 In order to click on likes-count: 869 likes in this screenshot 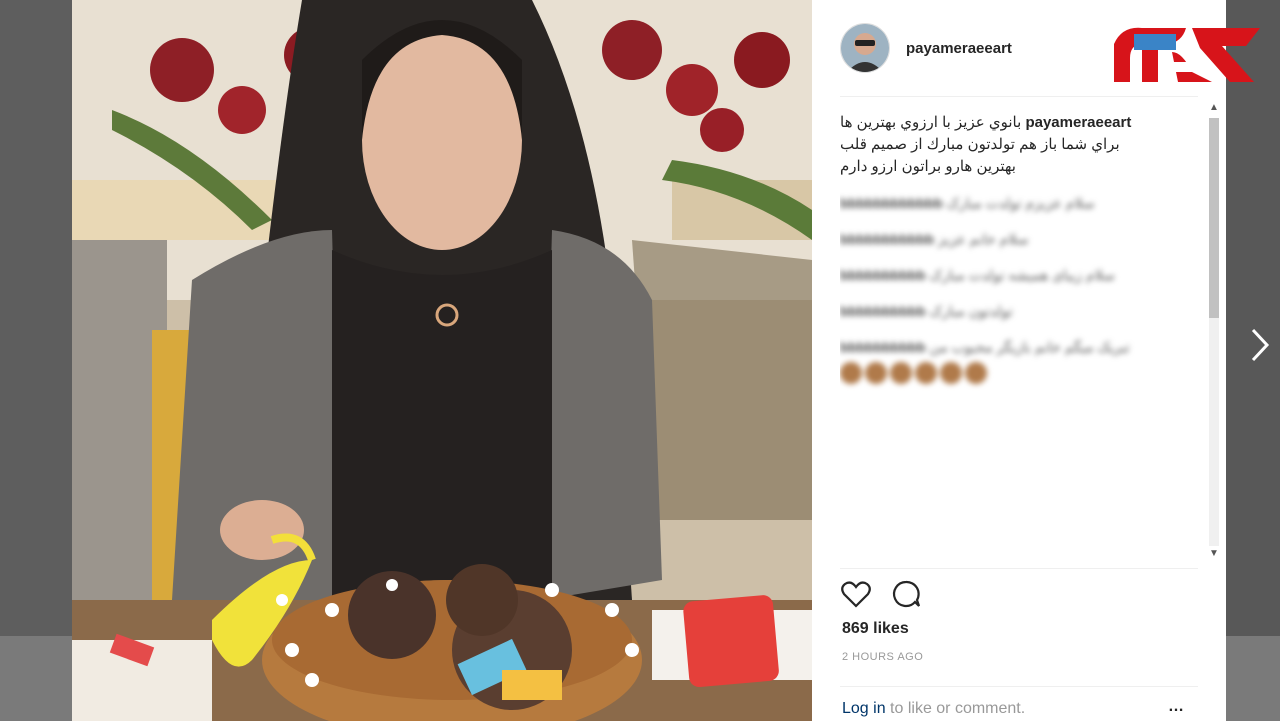, I will do `click(875, 629)`.